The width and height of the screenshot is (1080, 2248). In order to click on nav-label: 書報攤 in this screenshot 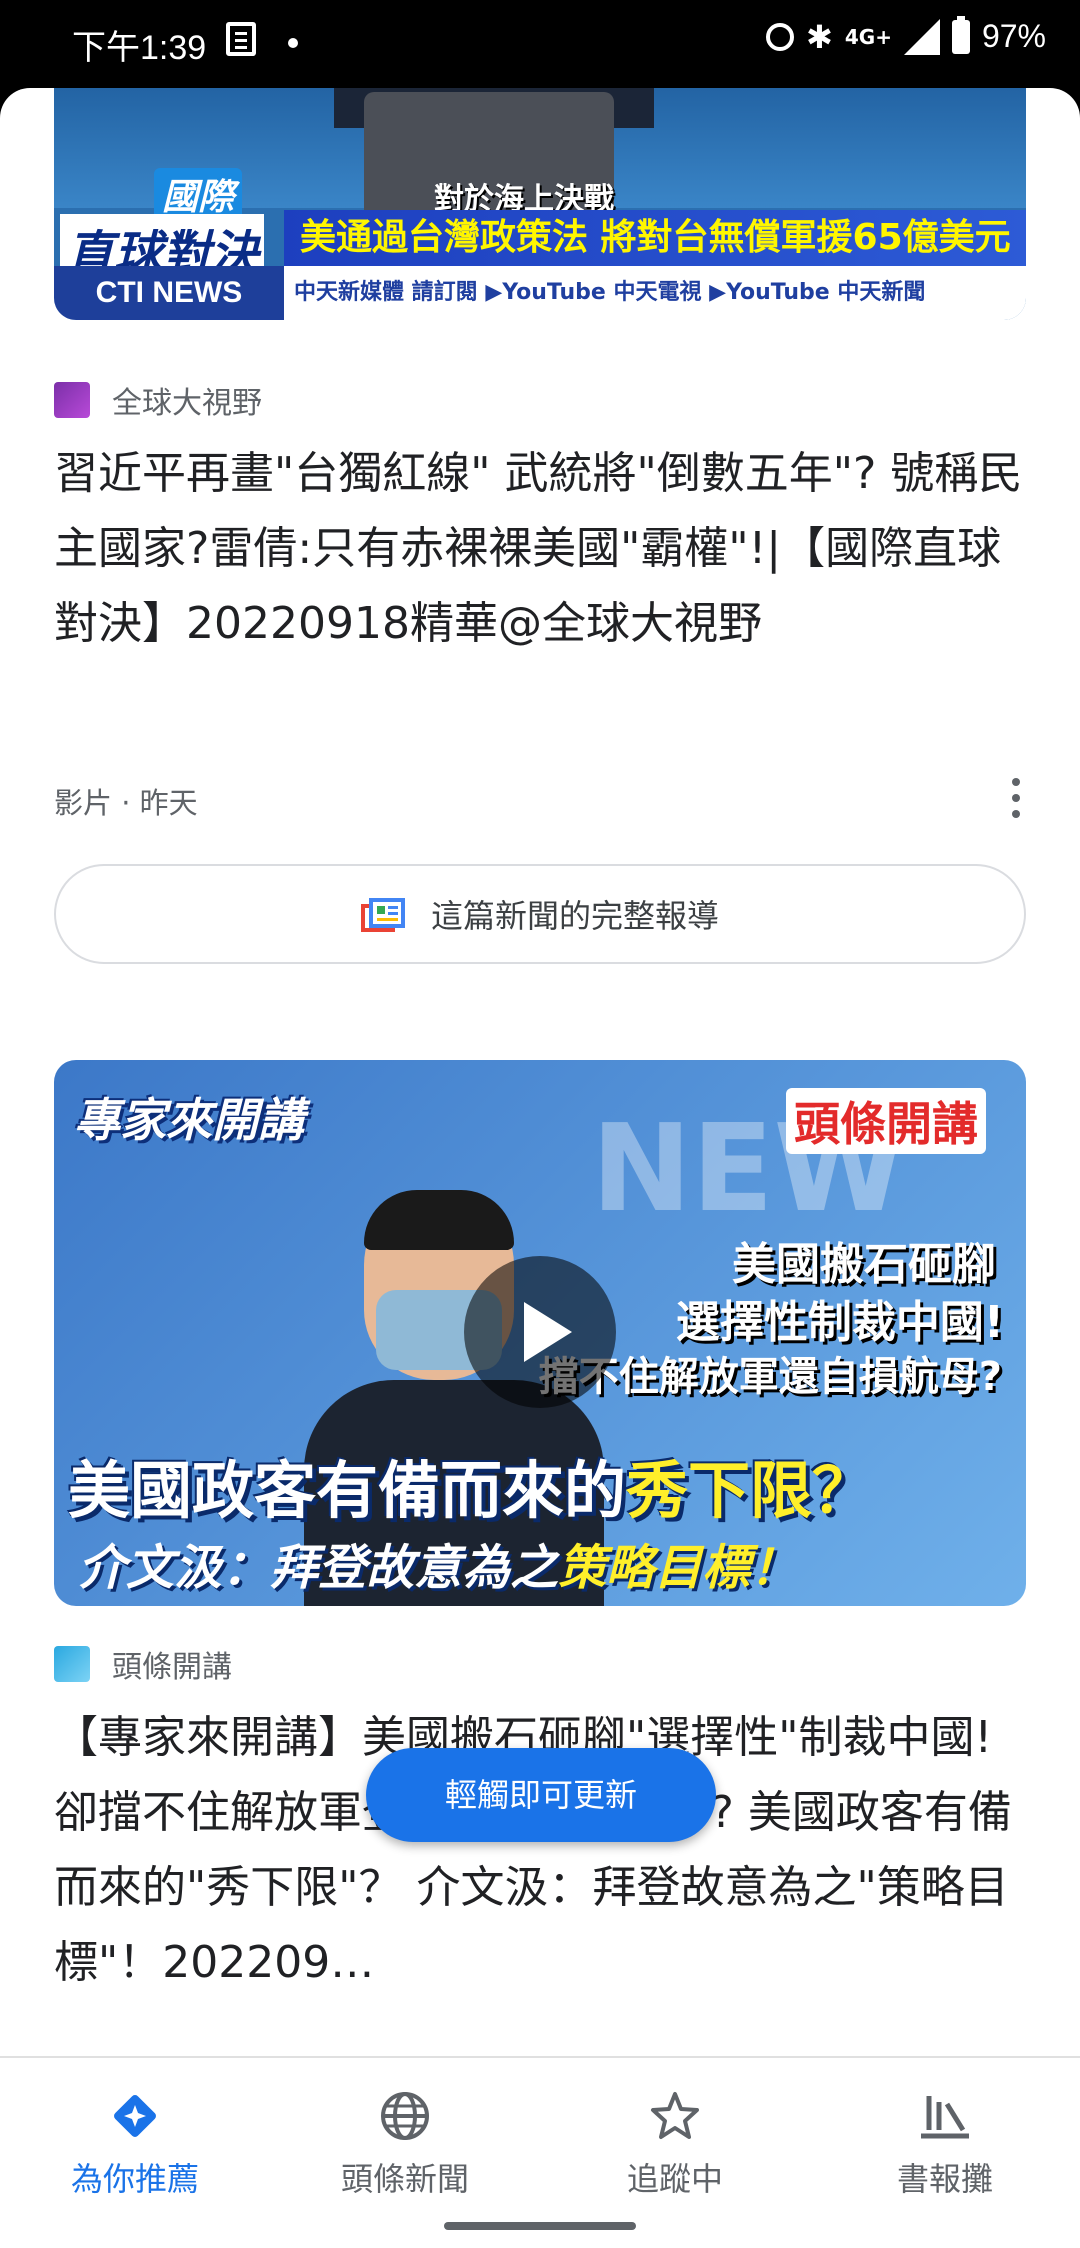, I will do `click(944, 2179)`.